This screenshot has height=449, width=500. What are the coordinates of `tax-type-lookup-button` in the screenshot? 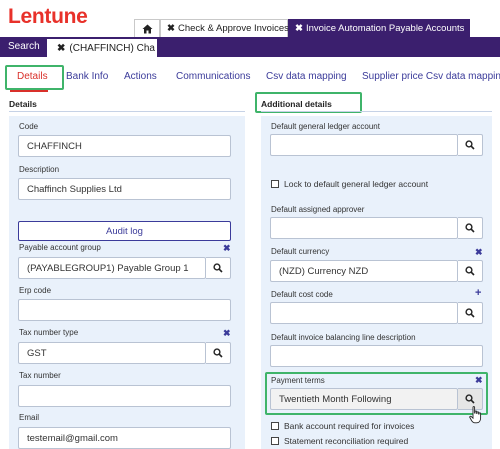 It's located at (218, 353).